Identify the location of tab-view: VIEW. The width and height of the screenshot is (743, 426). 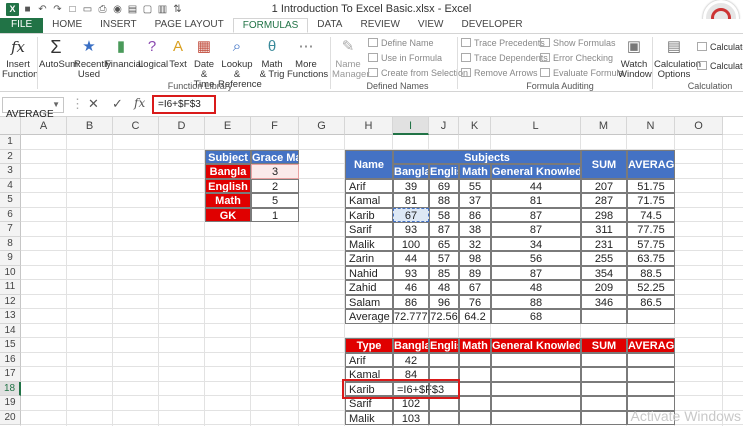
(431, 25).